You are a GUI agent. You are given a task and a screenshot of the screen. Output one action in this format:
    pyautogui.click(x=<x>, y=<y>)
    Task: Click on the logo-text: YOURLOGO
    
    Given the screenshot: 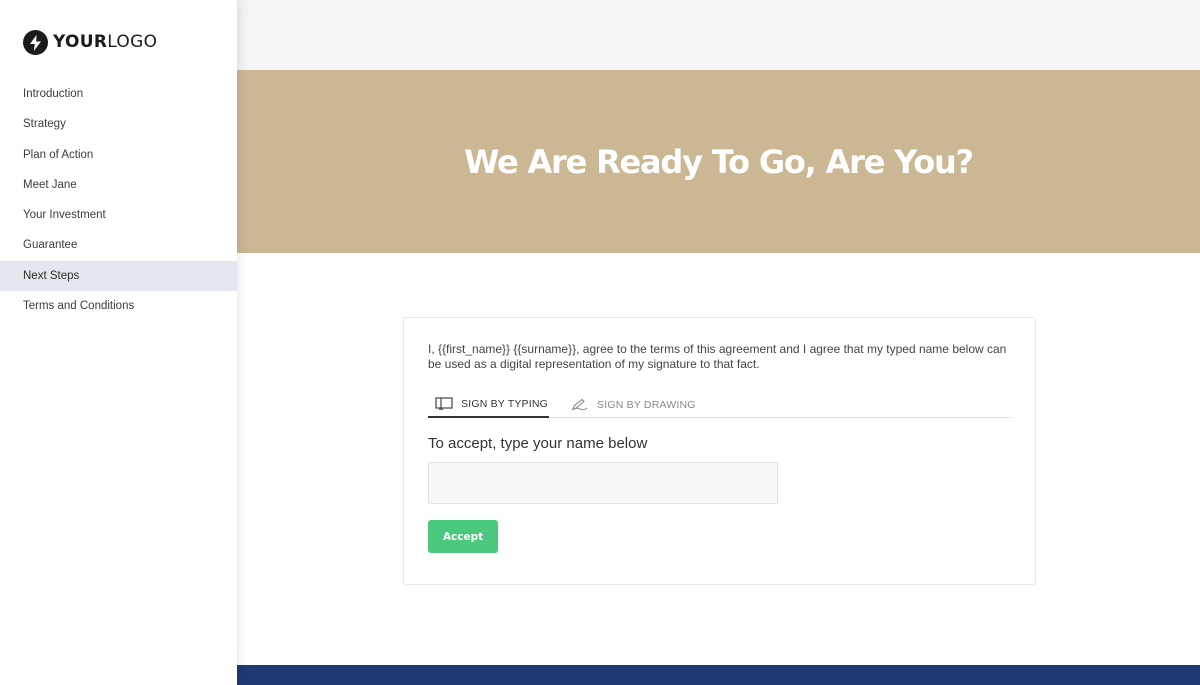 What is the action you would take?
    pyautogui.click(x=105, y=42)
    